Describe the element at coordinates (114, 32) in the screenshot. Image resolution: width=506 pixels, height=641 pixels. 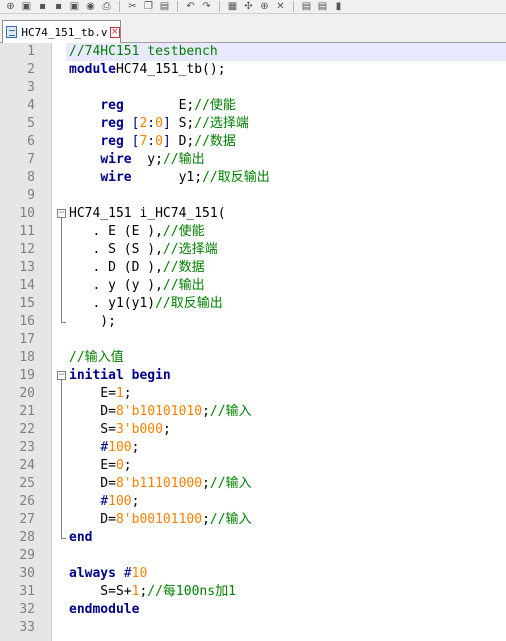
I see `close-tab-icon: ×` at that location.